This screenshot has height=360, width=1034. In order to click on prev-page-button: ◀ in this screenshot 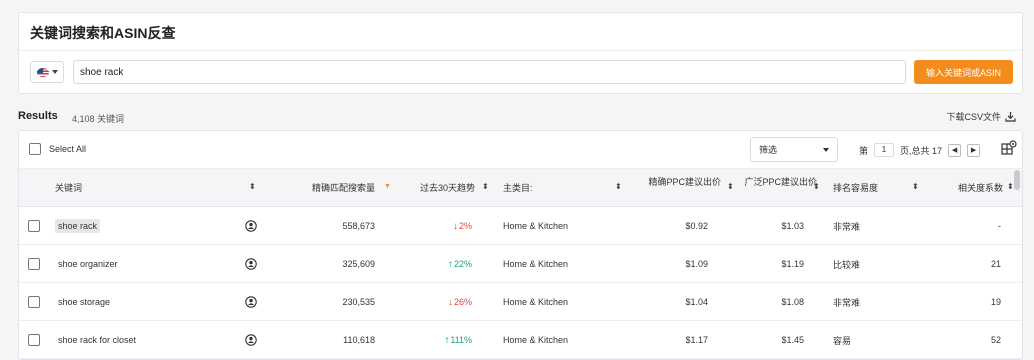, I will do `click(955, 150)`.